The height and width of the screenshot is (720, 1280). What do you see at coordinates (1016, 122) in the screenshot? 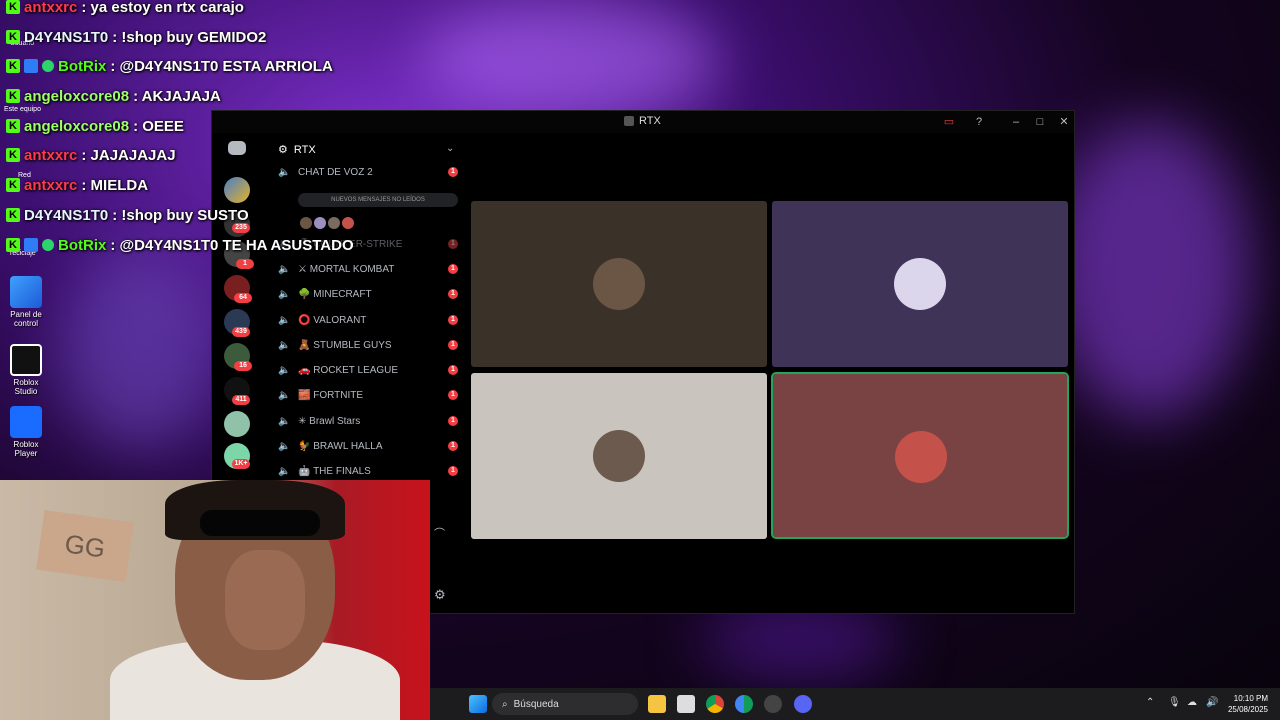
I see `minimize-button: –` at bounding box center [1016, 122].